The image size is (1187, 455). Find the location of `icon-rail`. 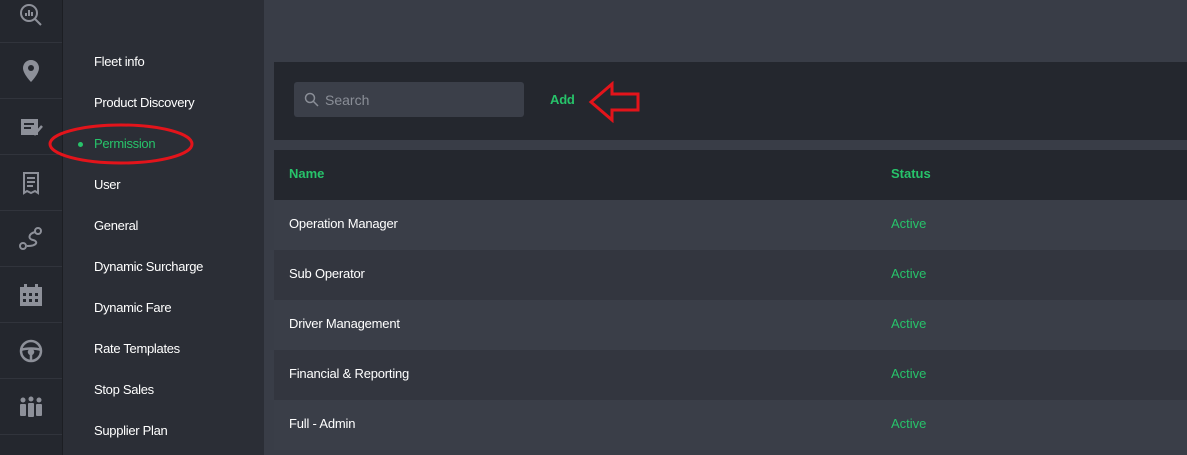

icon-rail is located at coordinates (31, 227).